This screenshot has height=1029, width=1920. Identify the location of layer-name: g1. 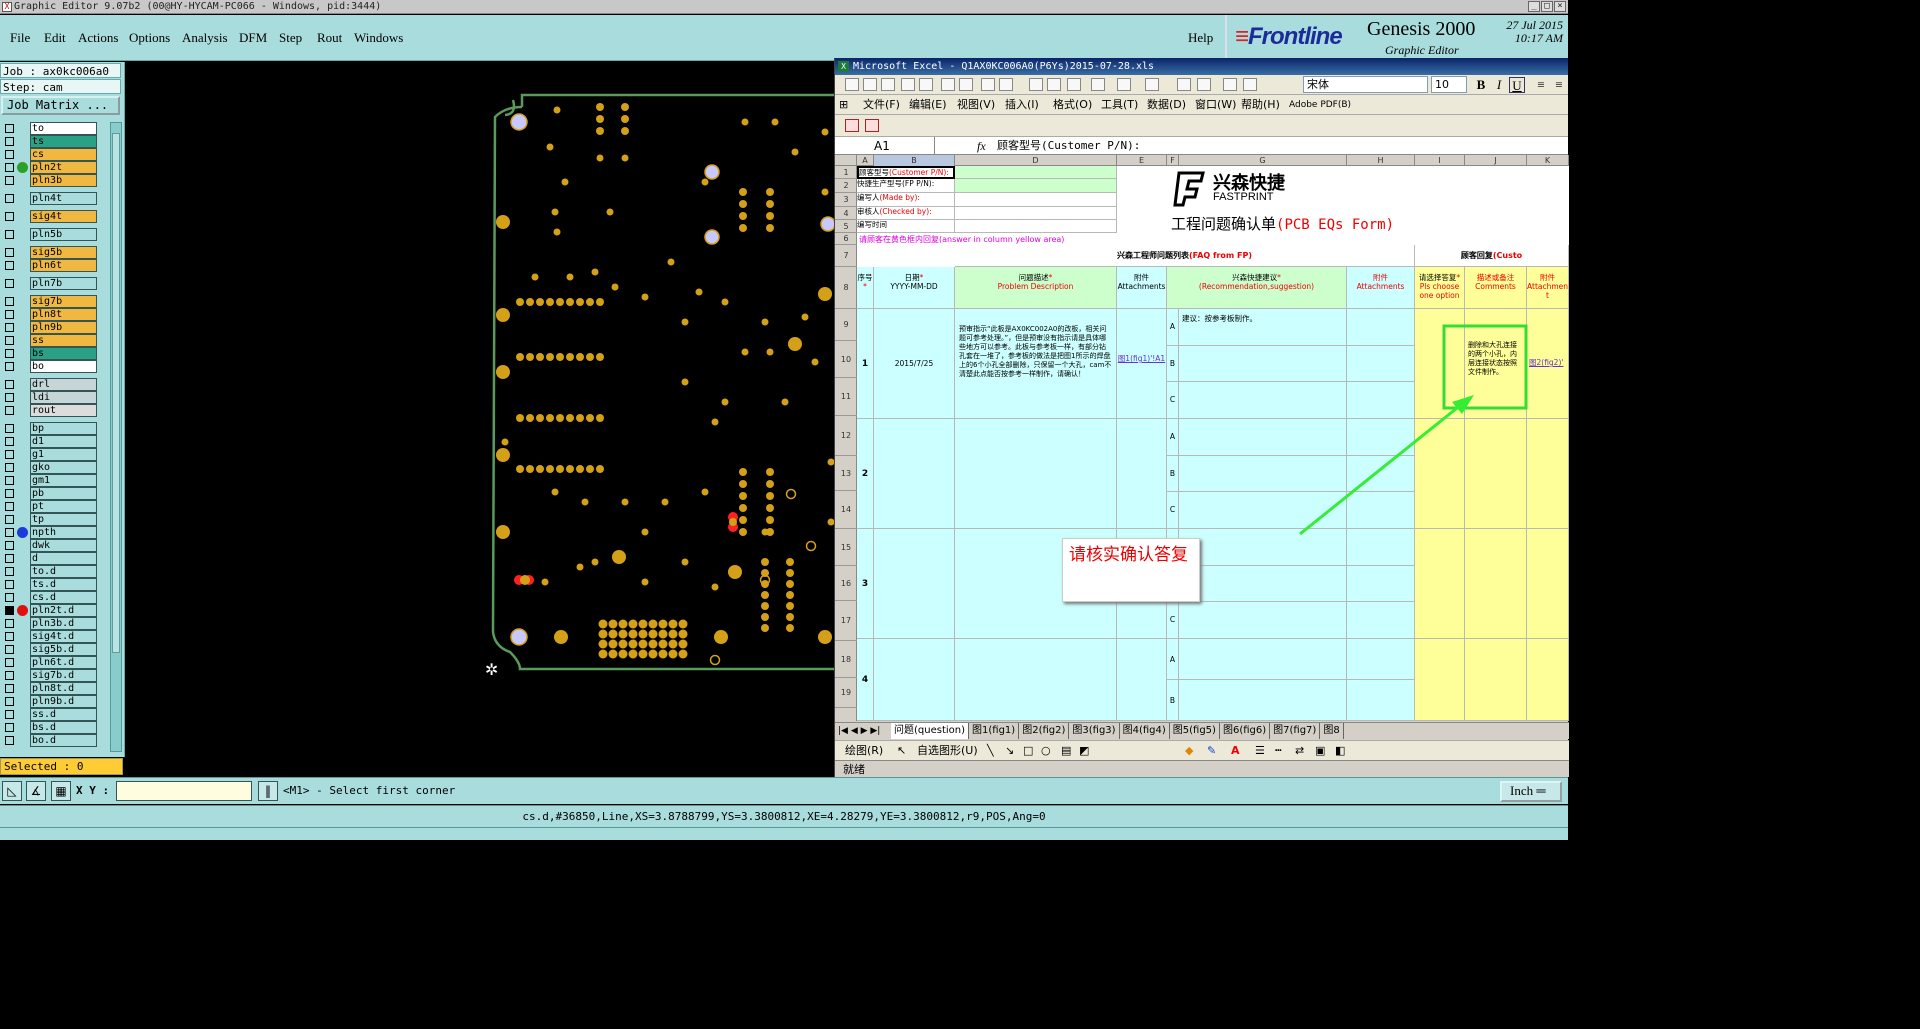
(63, 454).